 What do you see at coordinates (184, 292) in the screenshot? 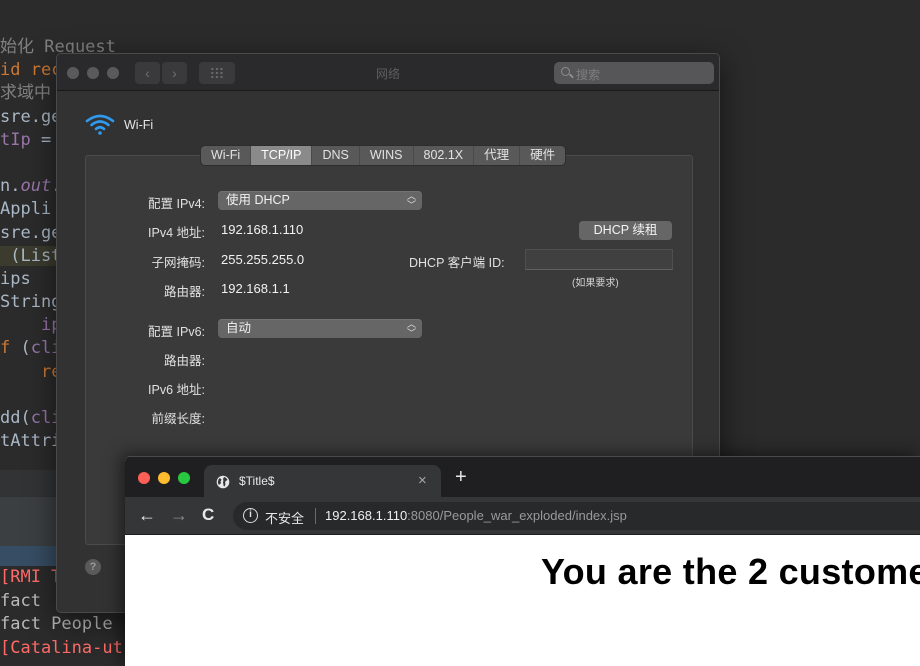
I see `router-label: 路由器:` at bounding box center [184, 292].